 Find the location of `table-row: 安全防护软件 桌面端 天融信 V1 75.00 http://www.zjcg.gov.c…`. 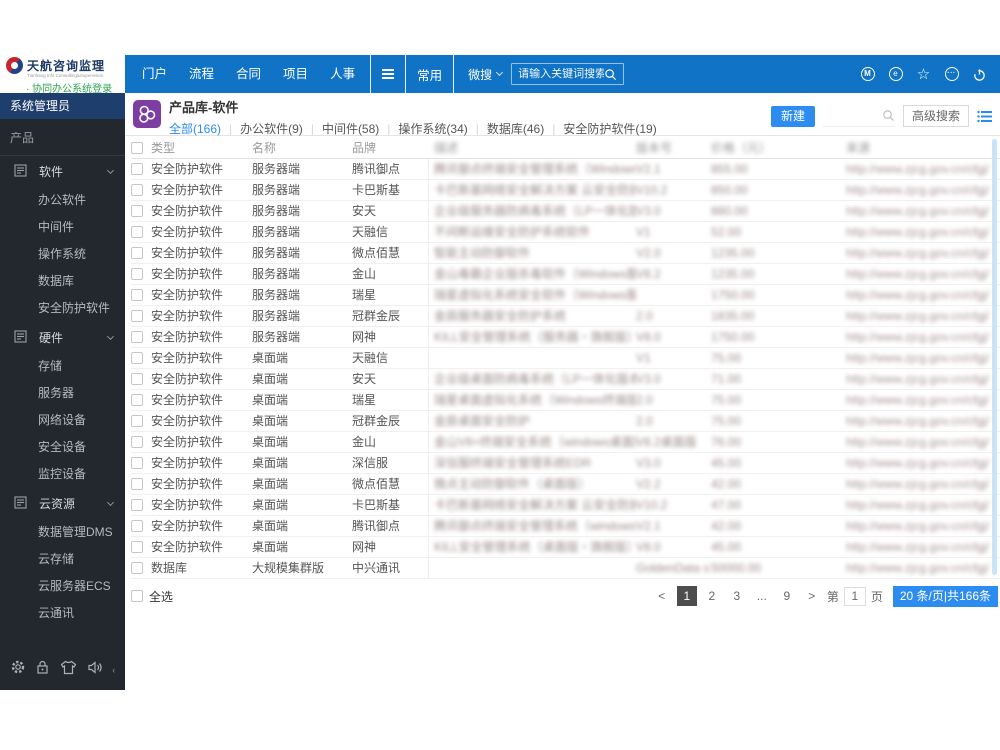

table-row: 安全防护软件 桌面端 天融信 V1 75.00 http://www.zjcg.gov.c… is located at coordinates (565, 358).